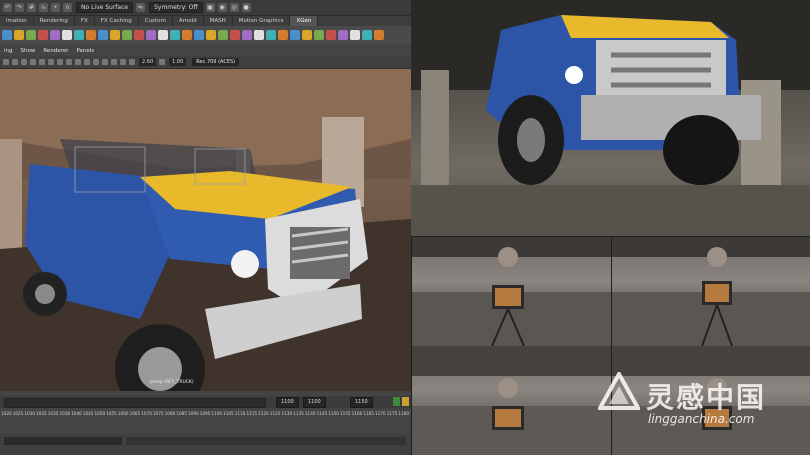 The height and width of the screenshot is (455, 810). What do you see at coordinates (60, 62) in the screenshot?
I see `wireframe-icon` at bounding box center [60, 62].